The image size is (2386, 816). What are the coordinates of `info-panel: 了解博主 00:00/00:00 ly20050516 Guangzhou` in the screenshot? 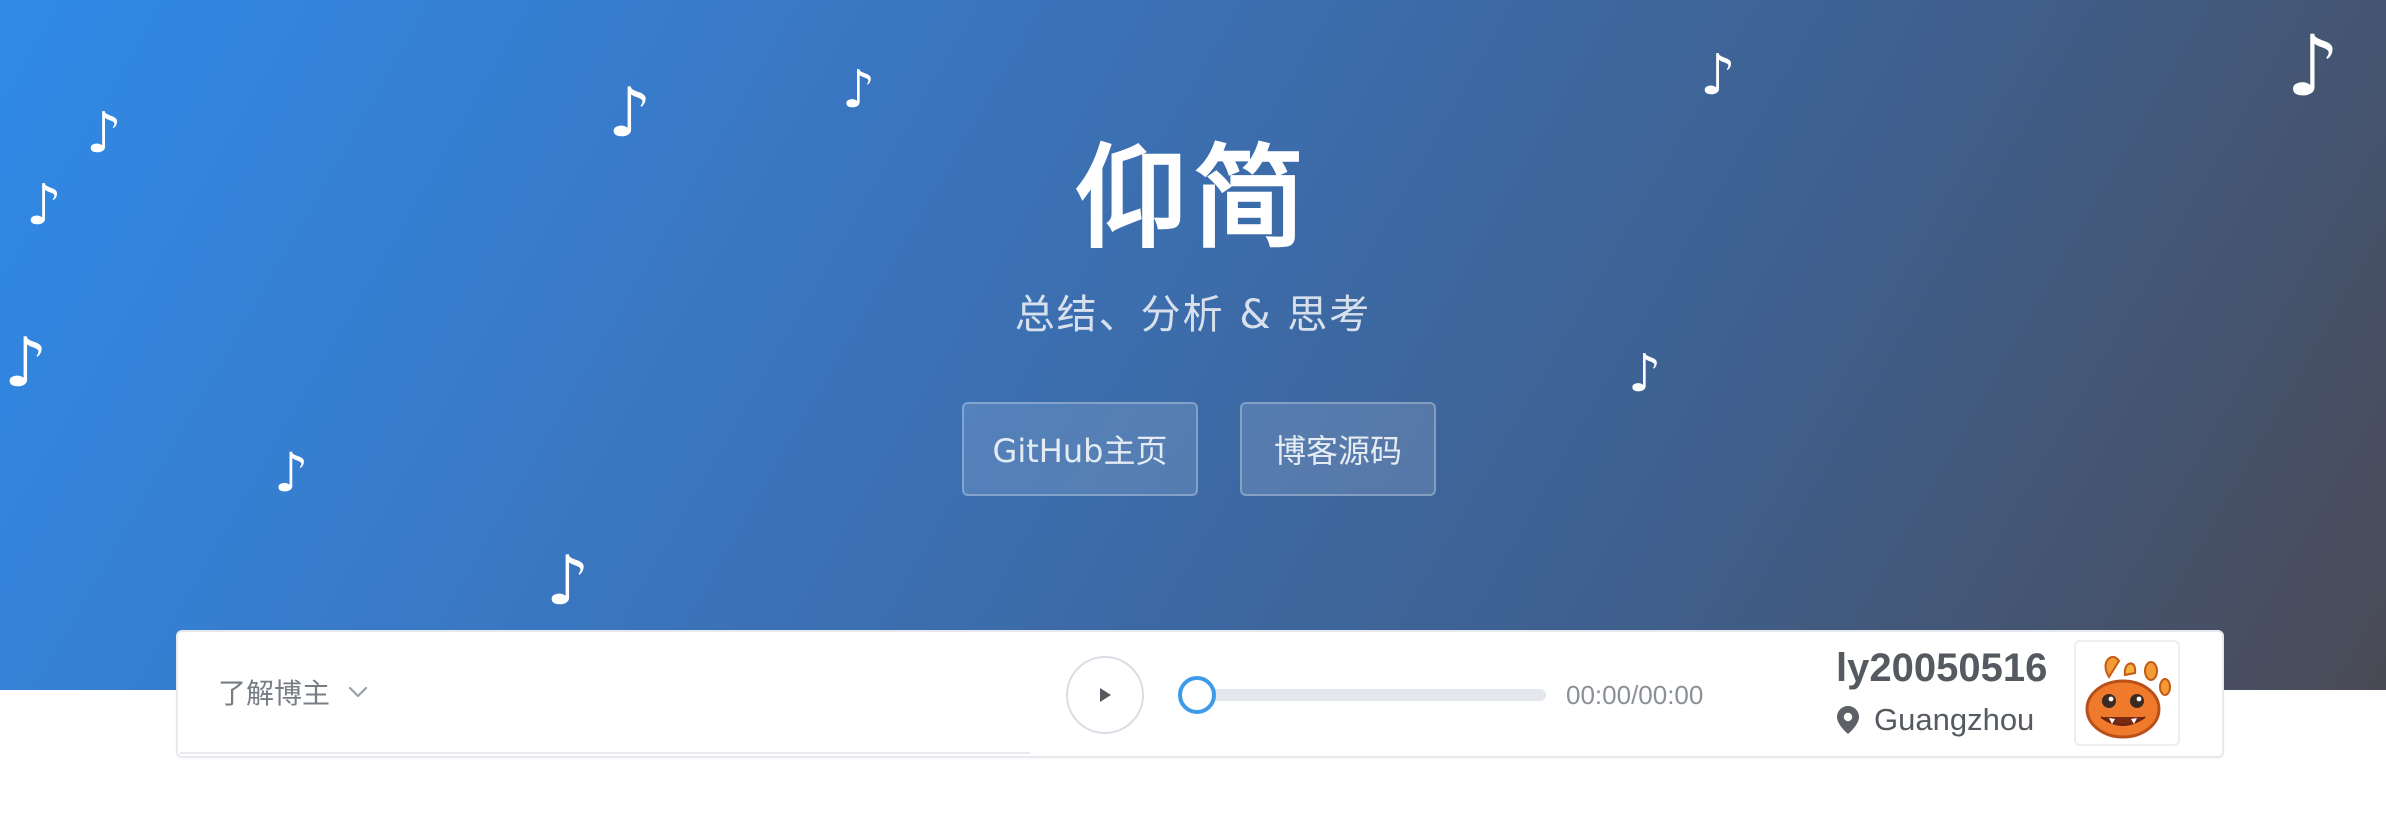 It's located at (1200, 694).